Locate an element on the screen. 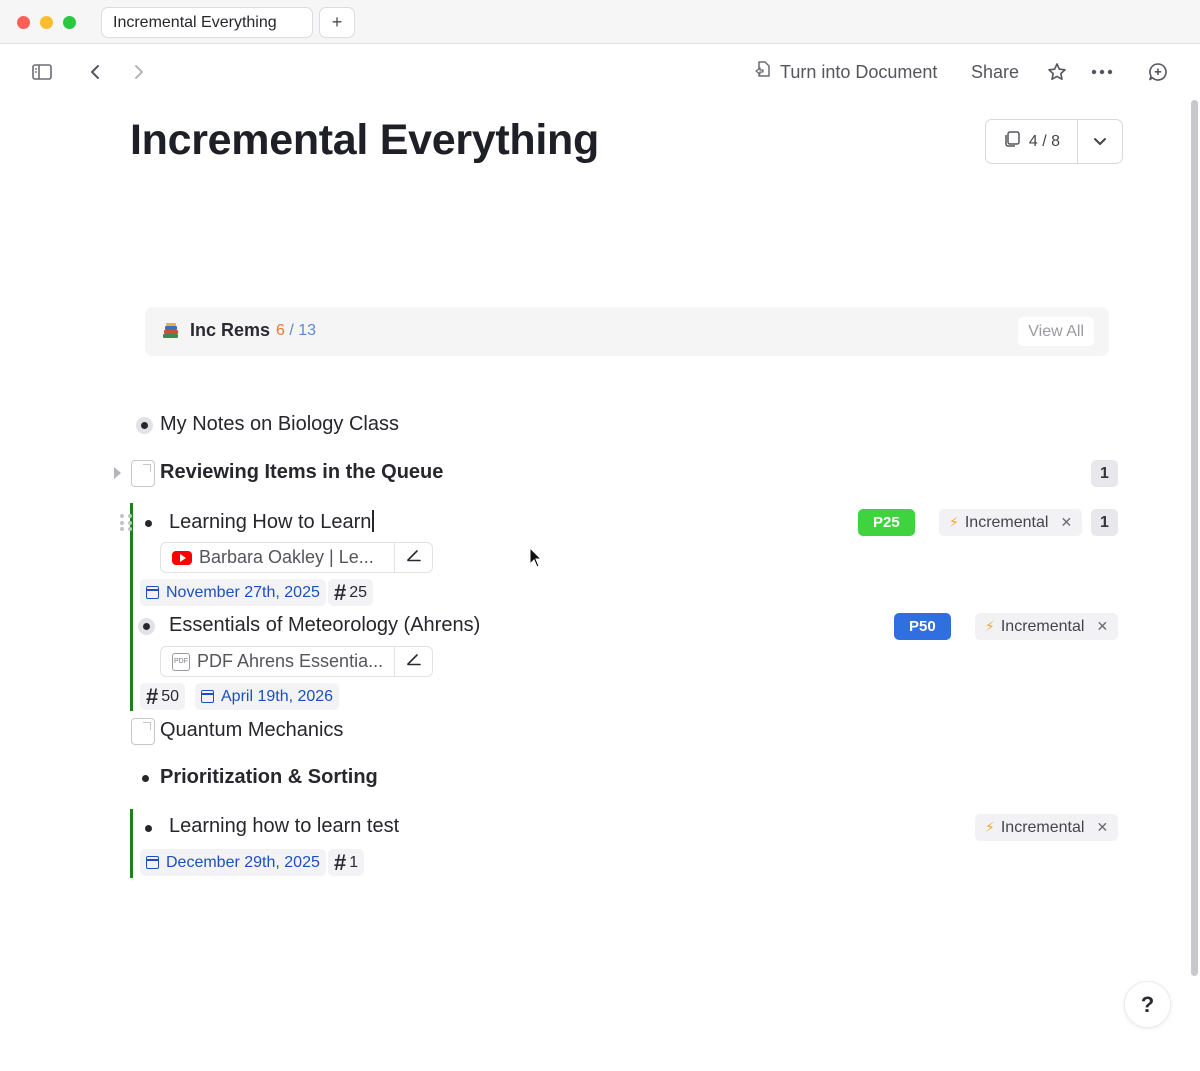 The height and width of the screenshot is (1071, 1200). queue-dropdown-button is located at coordinates (1100, 141).